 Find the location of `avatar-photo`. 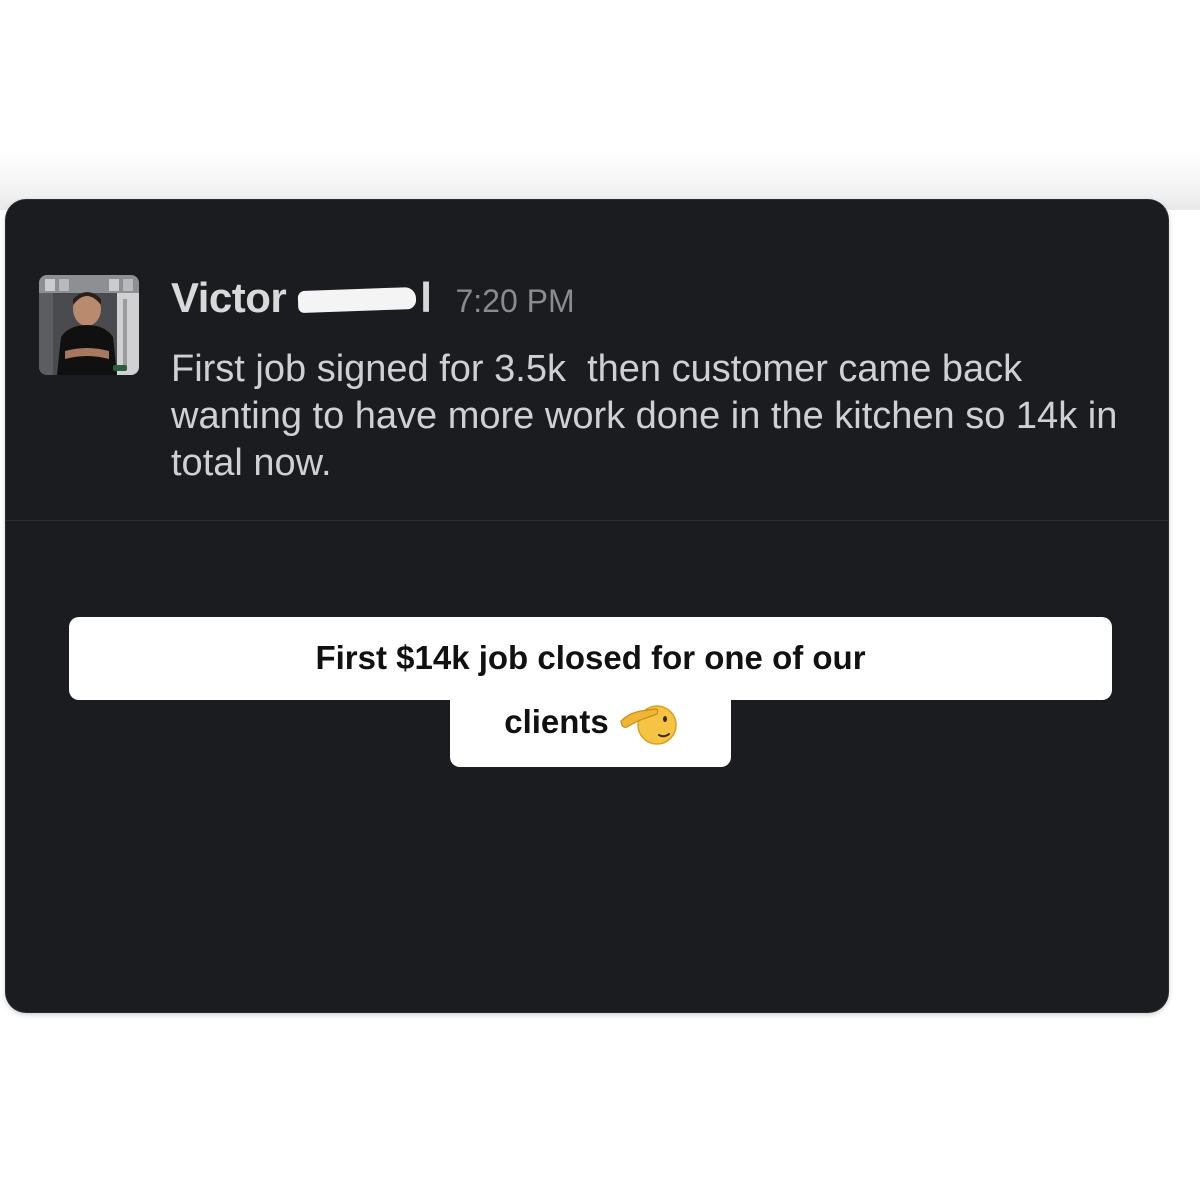

avatar-photo is located at coordinates (89, 325).